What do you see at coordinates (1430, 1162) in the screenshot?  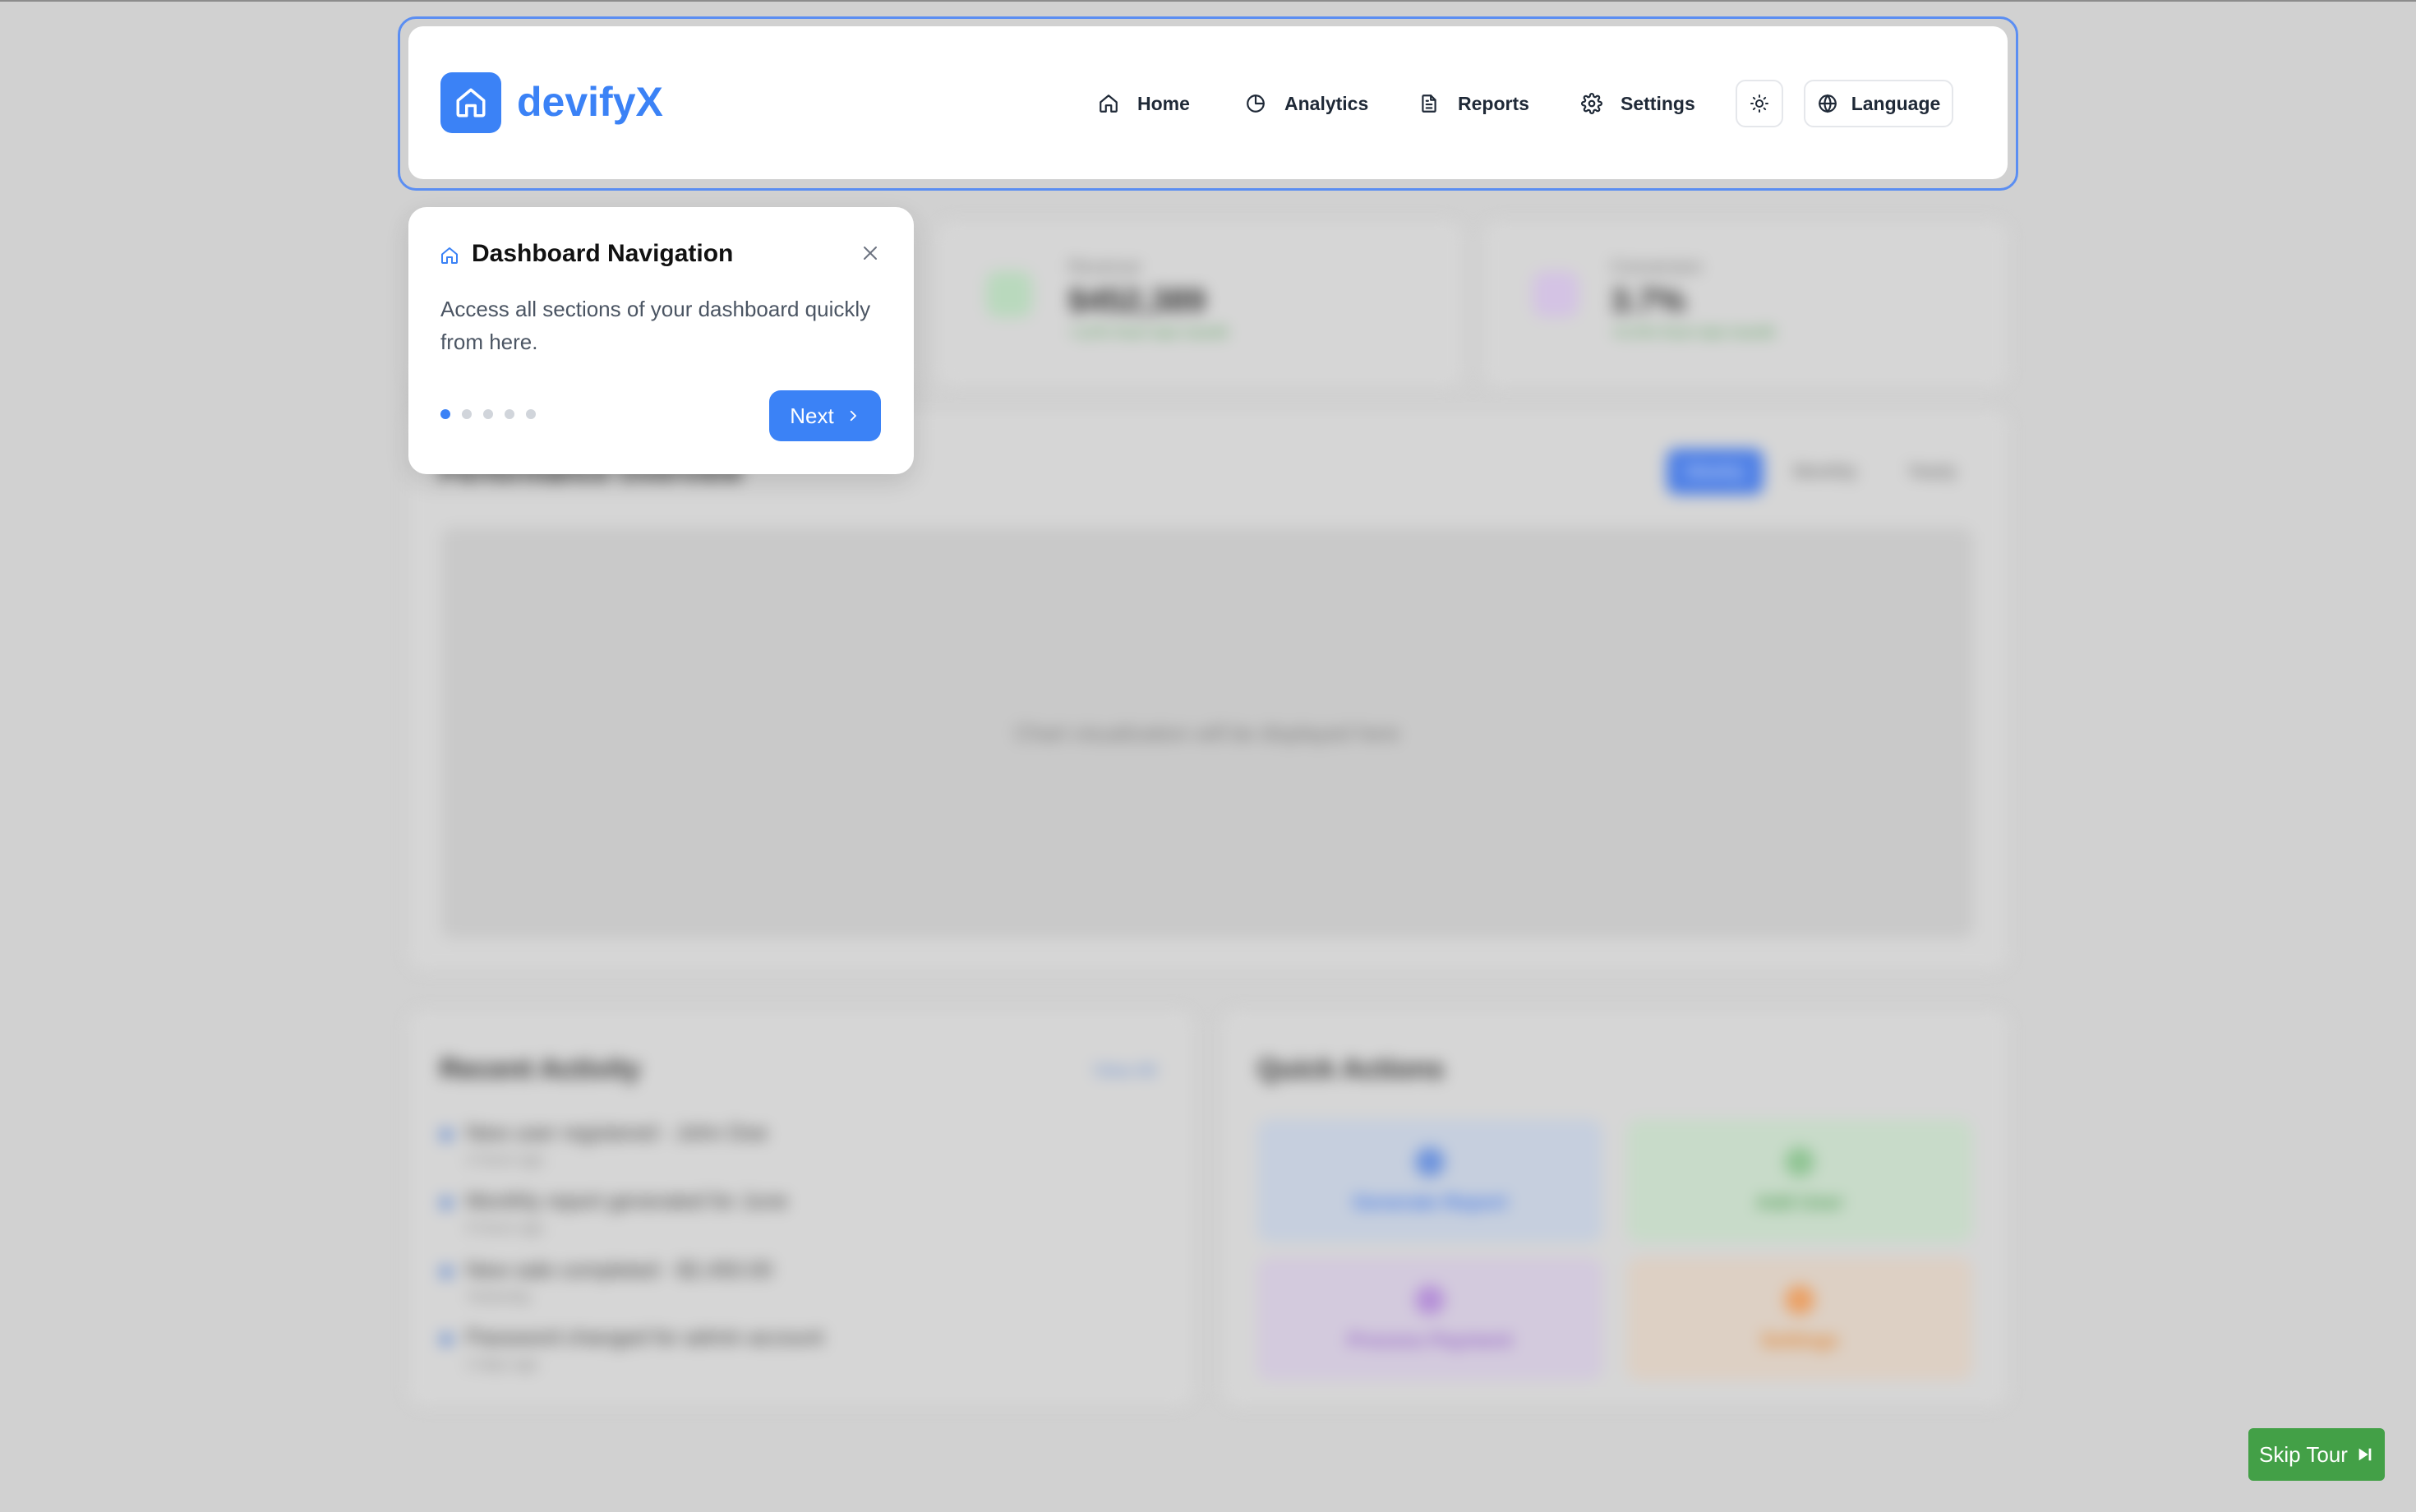 I see `report-icon` at bounding box center [1430, 1162].